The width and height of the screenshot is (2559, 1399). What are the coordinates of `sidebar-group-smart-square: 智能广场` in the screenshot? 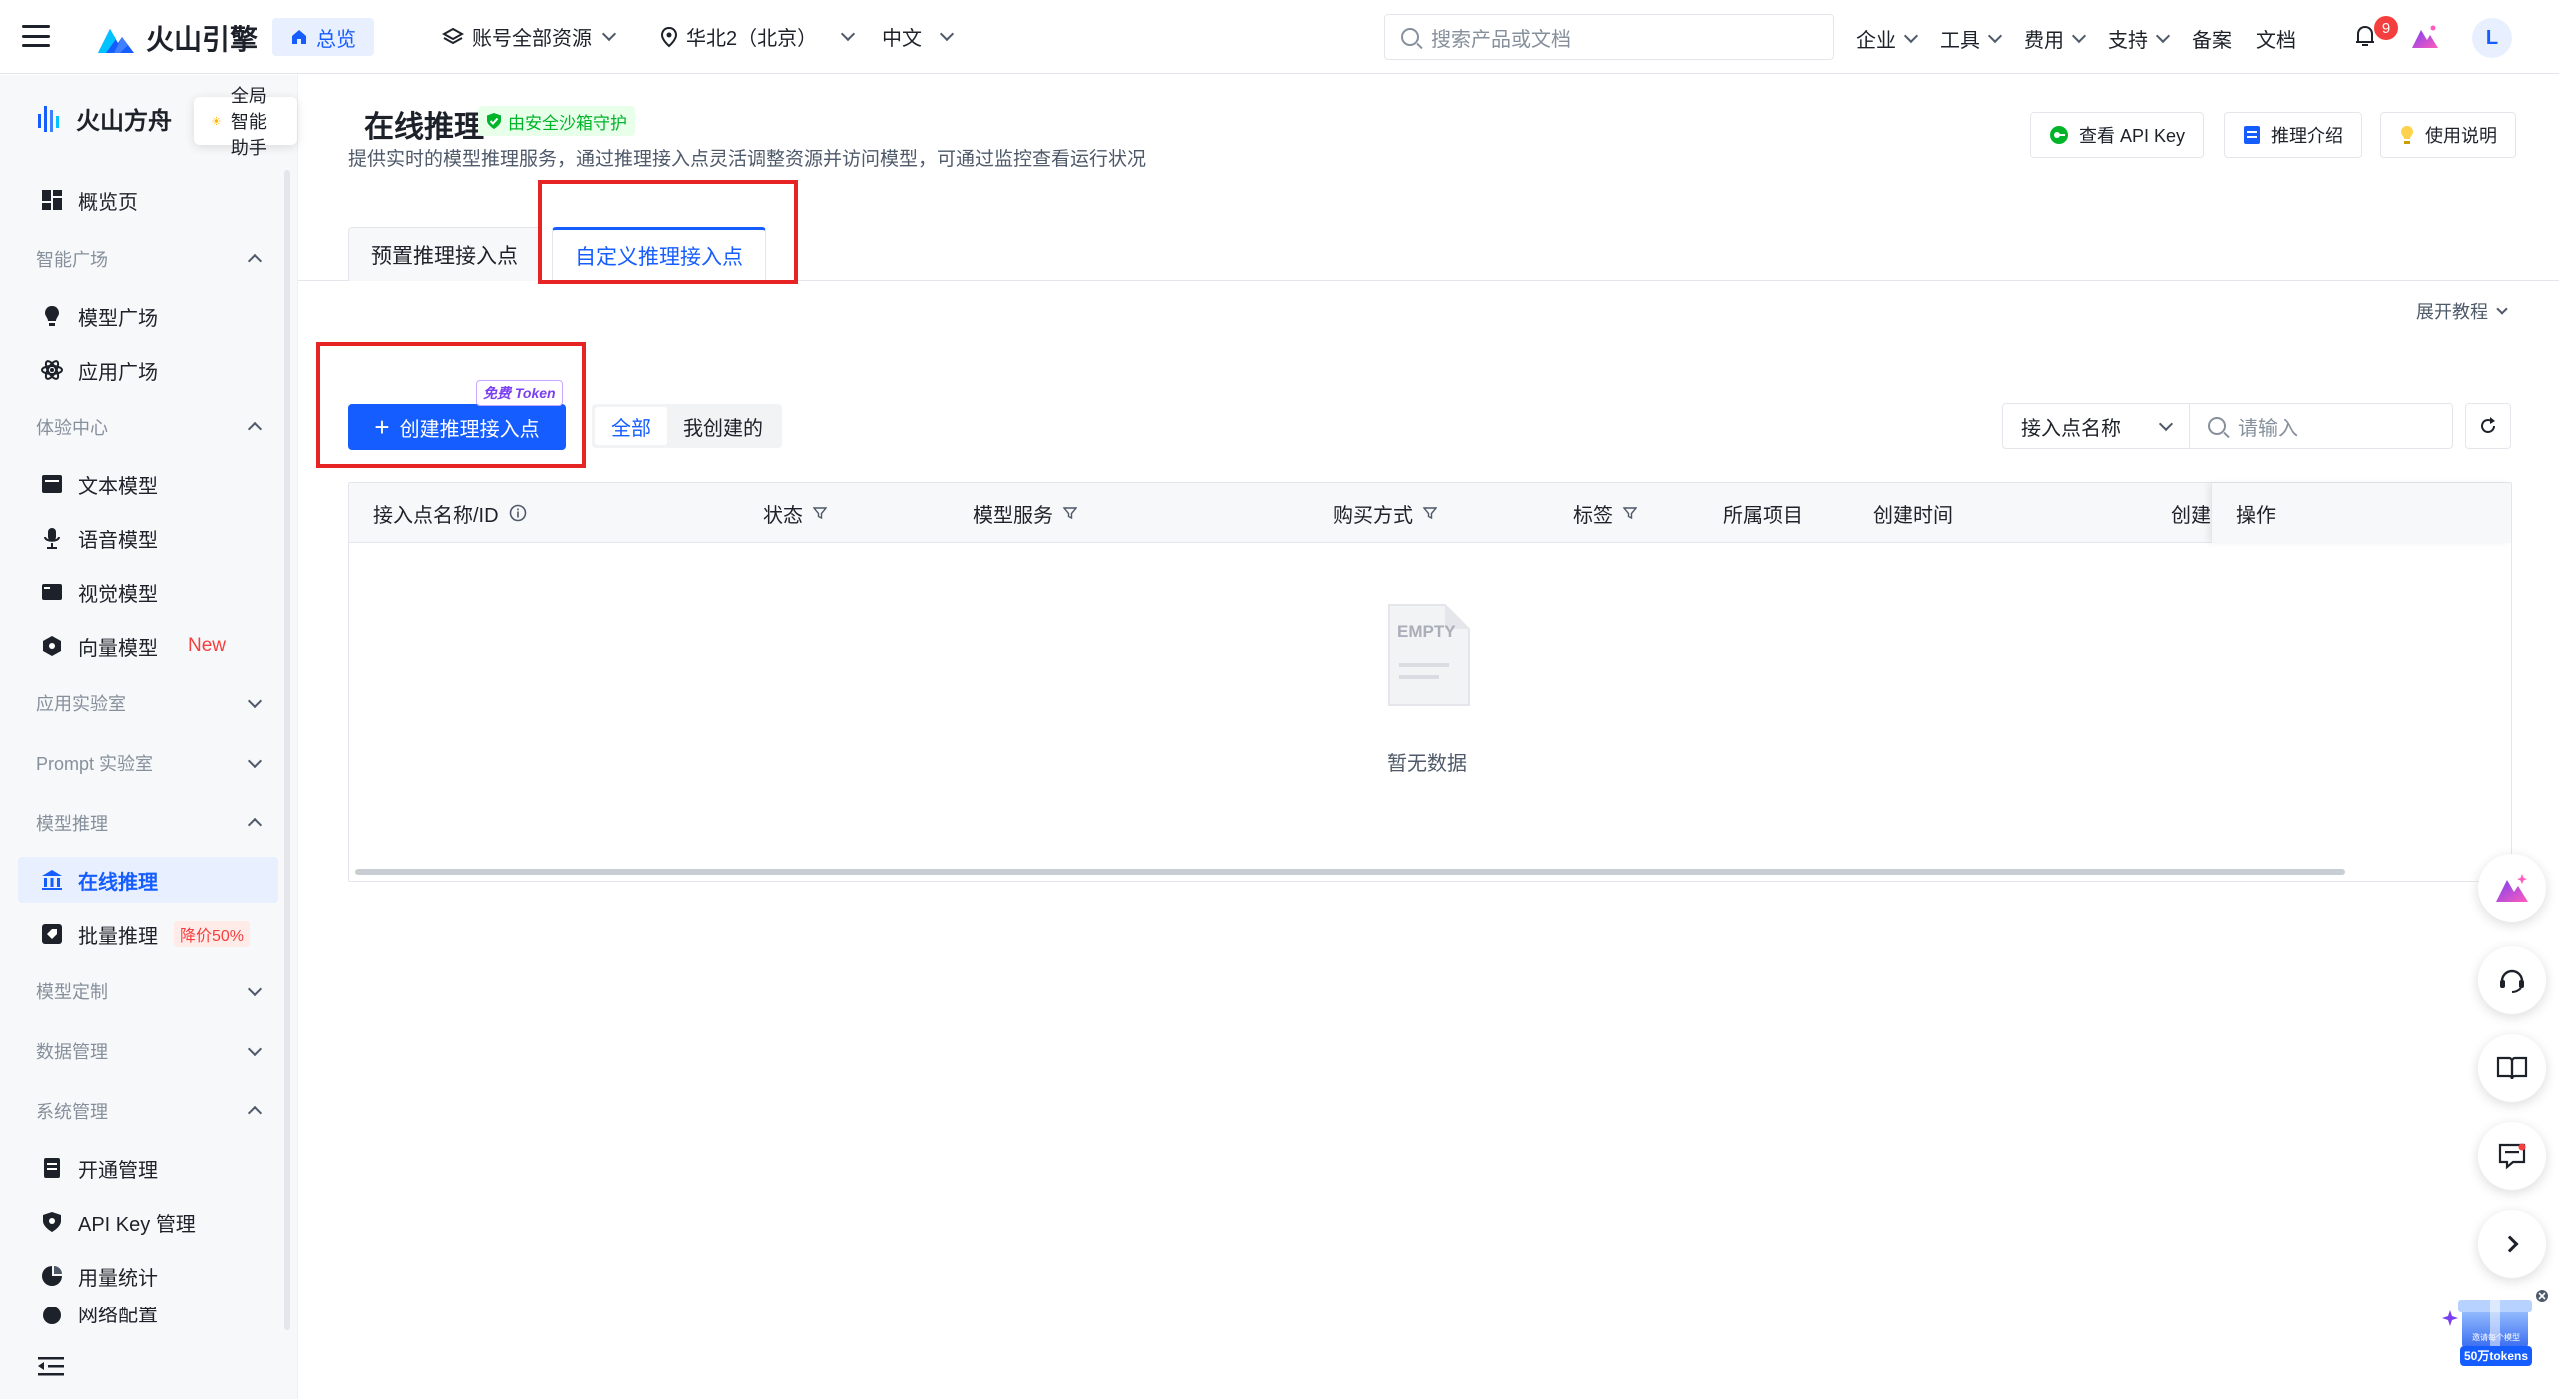 It's located at (149, 259).